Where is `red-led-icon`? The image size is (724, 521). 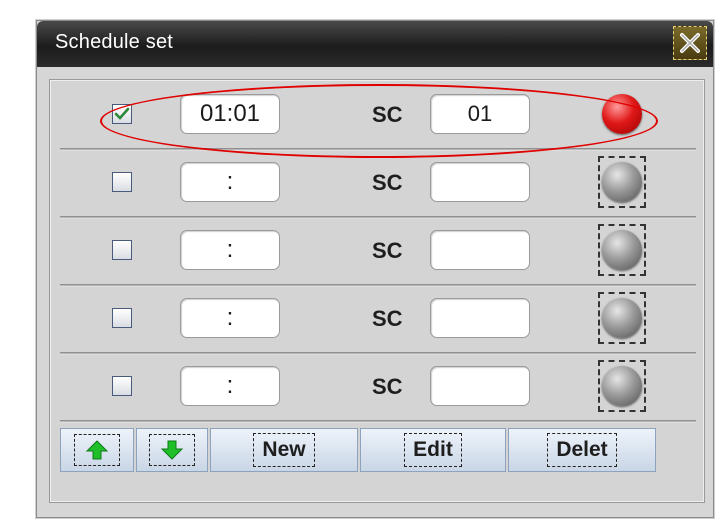
red-led-icon is located at coordinates (622, 114).